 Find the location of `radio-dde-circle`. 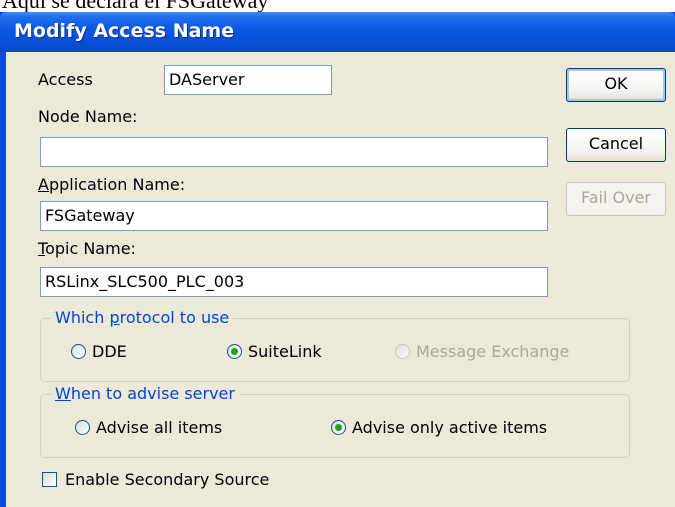

radio-dde-circle is located at coordinates (78, 351).